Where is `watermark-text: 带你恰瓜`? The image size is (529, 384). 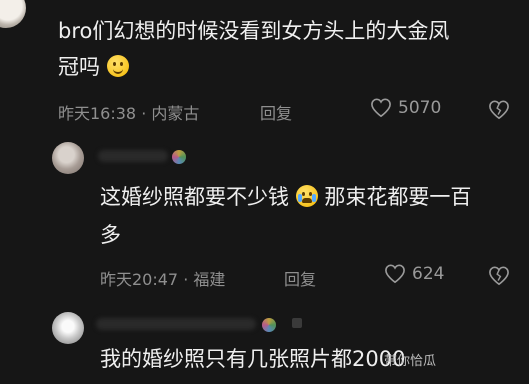 watermark-text: 带你恰瓜 is located at coordinates (410, 361).